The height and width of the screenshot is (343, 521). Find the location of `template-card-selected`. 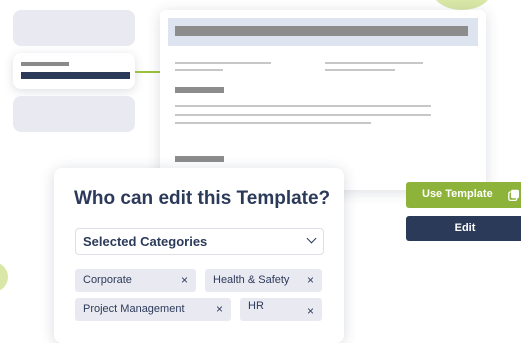

template-card-selected is located at coordinates (74, 71).